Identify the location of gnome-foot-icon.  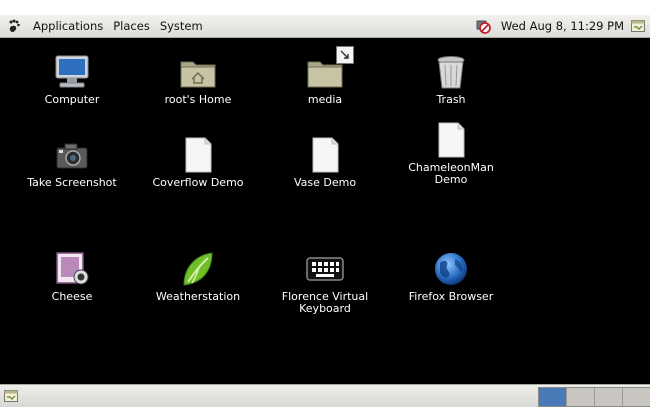
(14, 26).